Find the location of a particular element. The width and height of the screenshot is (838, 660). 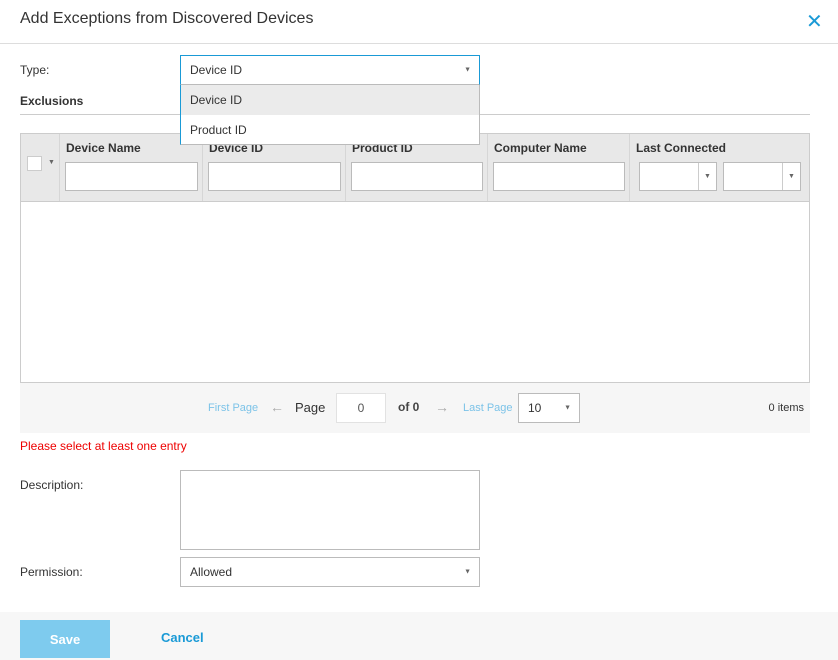

page-input: 0 is located at coordinates (361, 408).